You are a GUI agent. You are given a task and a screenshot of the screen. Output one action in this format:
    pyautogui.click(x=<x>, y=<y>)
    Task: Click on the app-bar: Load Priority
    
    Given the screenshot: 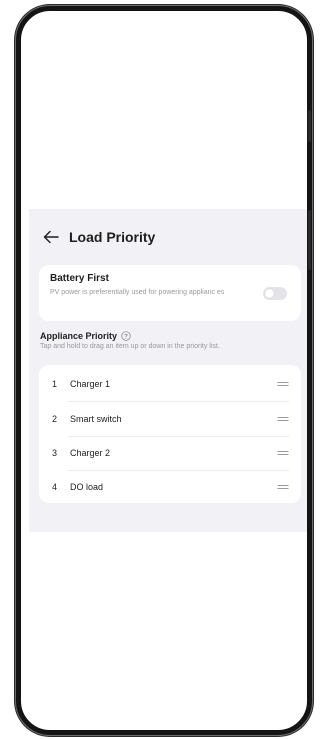 What is the action you would take?
    pyautogui.click(x=98, y=237)
    